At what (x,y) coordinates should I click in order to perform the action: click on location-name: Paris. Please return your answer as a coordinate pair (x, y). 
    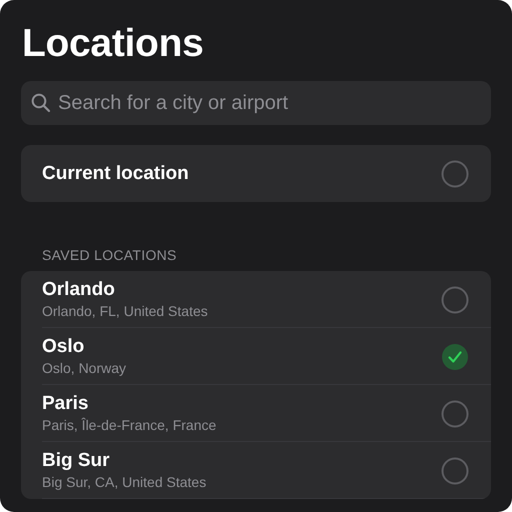
    Looking at the image, I should click on (66, 404).